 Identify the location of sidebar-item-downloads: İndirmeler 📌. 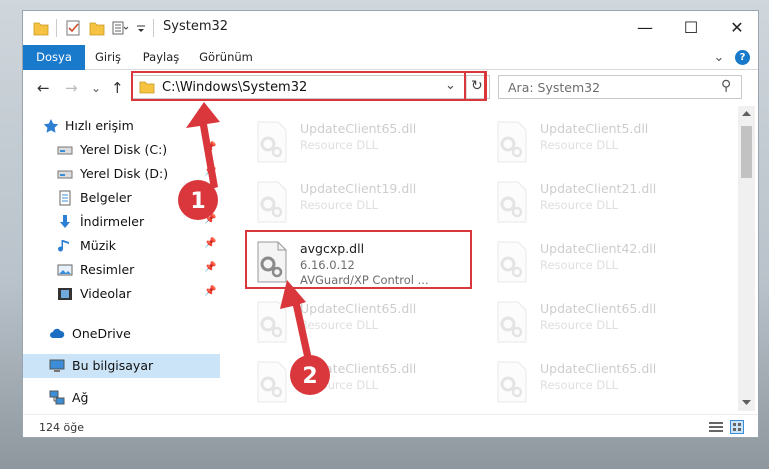
(121, 222).